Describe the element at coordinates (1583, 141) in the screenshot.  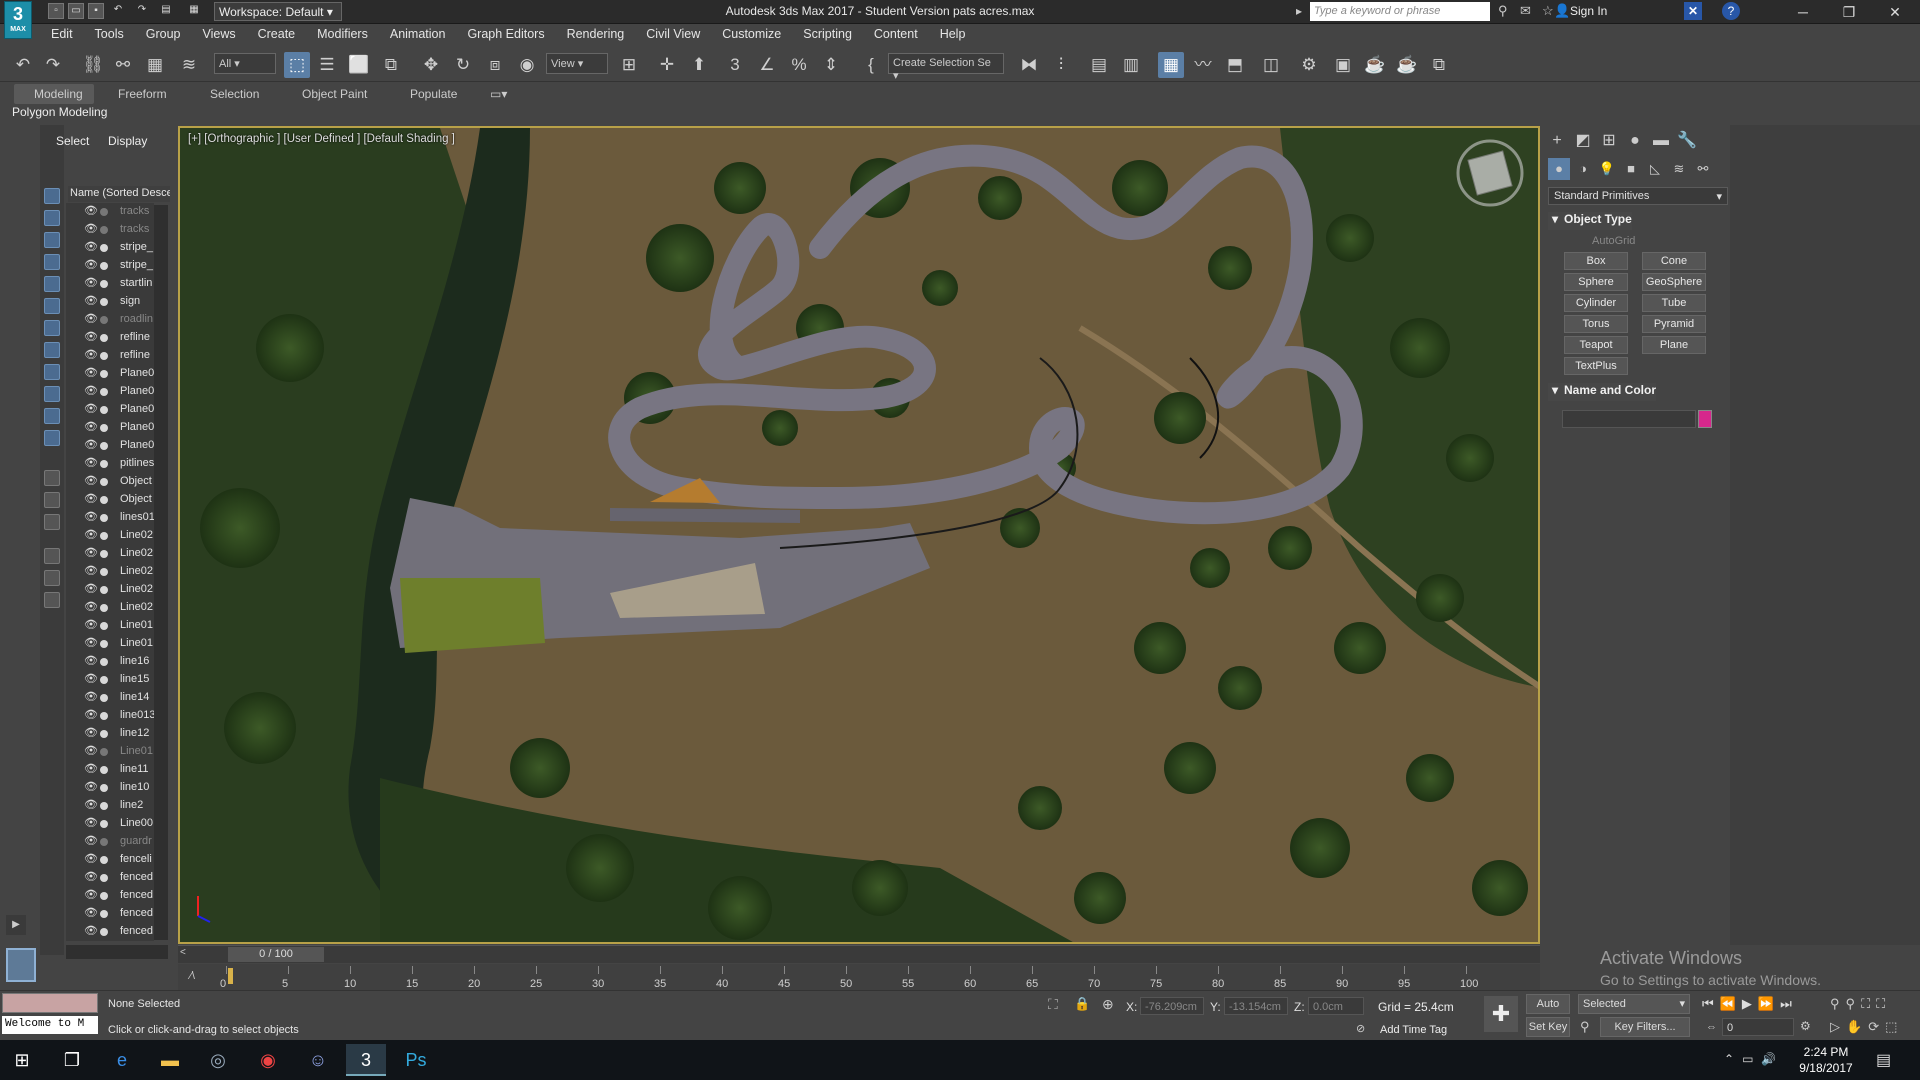
I see `modify-tab-icon: ◩` at that location.